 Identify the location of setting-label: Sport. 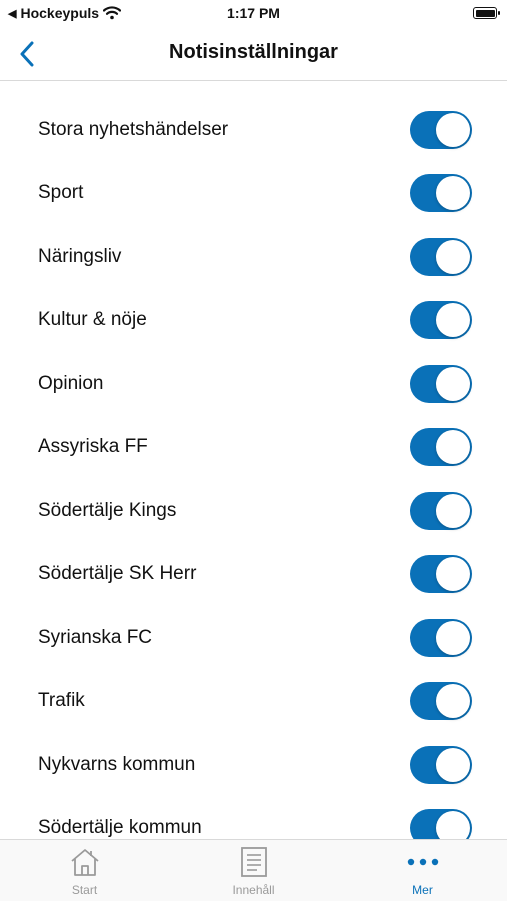
(61, 192).